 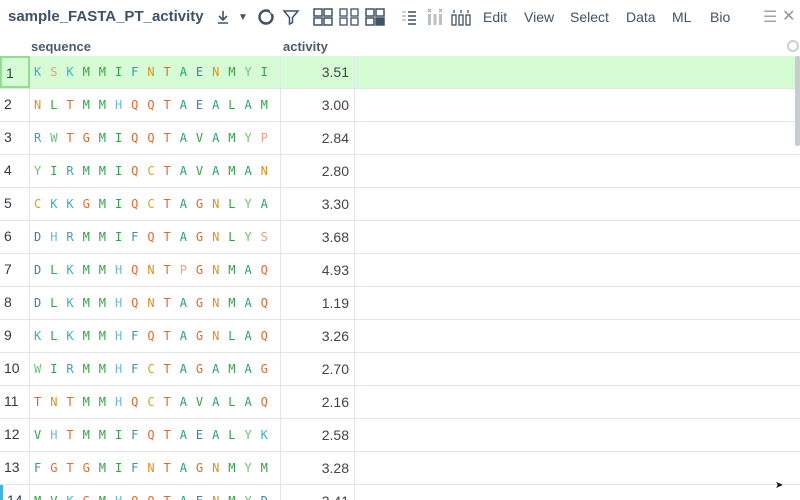 I want to click on sequence-cell: KSKMMIFNTAENMYI, so click(x=156, y=72).